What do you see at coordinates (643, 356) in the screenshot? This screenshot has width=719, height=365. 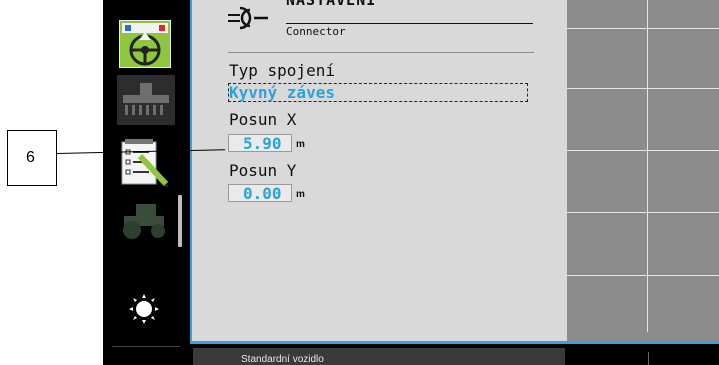 I see `status-bar-right` at bounding box center [643, 356].